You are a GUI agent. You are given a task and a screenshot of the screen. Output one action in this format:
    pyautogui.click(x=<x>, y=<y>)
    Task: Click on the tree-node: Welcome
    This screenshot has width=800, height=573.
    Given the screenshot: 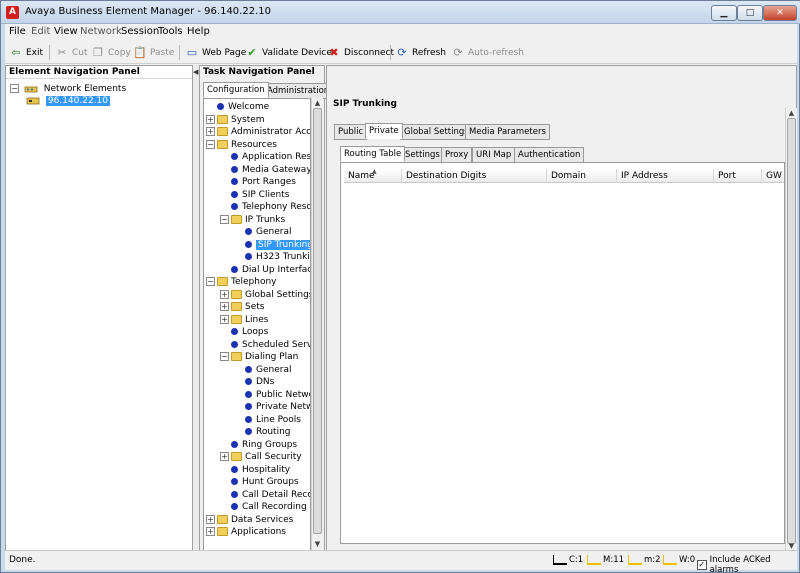 What is the action you would take?
    pyautogui.click(x=237, y=107)
    